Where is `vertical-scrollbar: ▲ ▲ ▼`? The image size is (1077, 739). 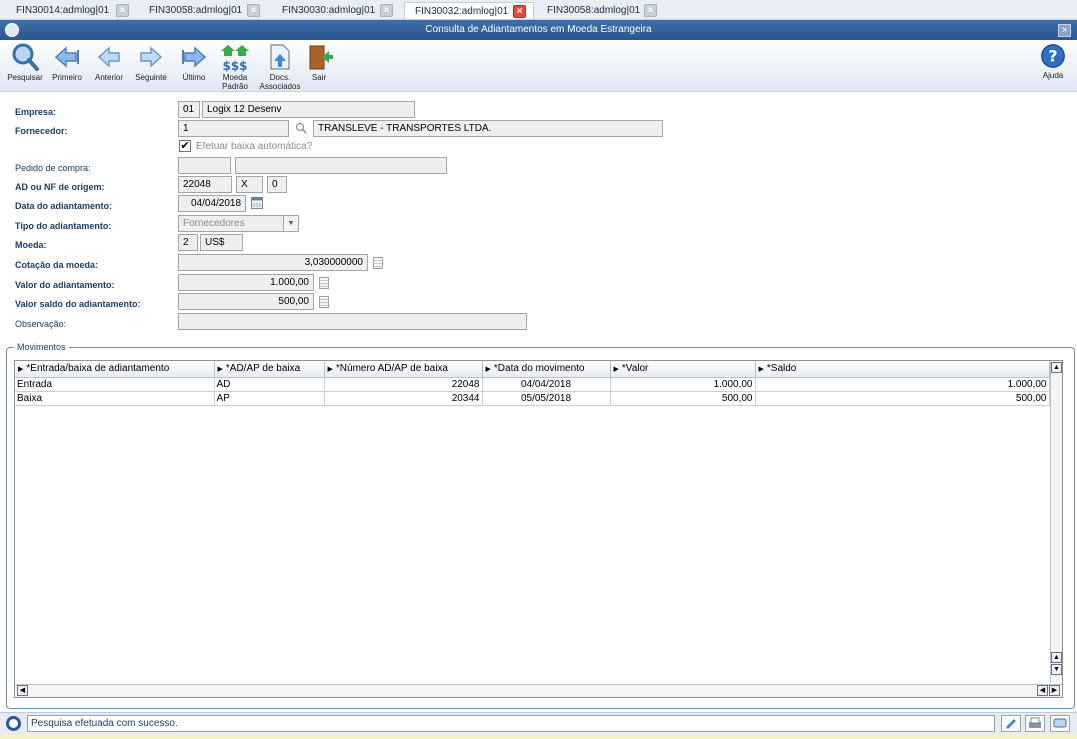 vertical-scrollbar: ▲ ▲ ▼ is located at coordinates (1056, 522).